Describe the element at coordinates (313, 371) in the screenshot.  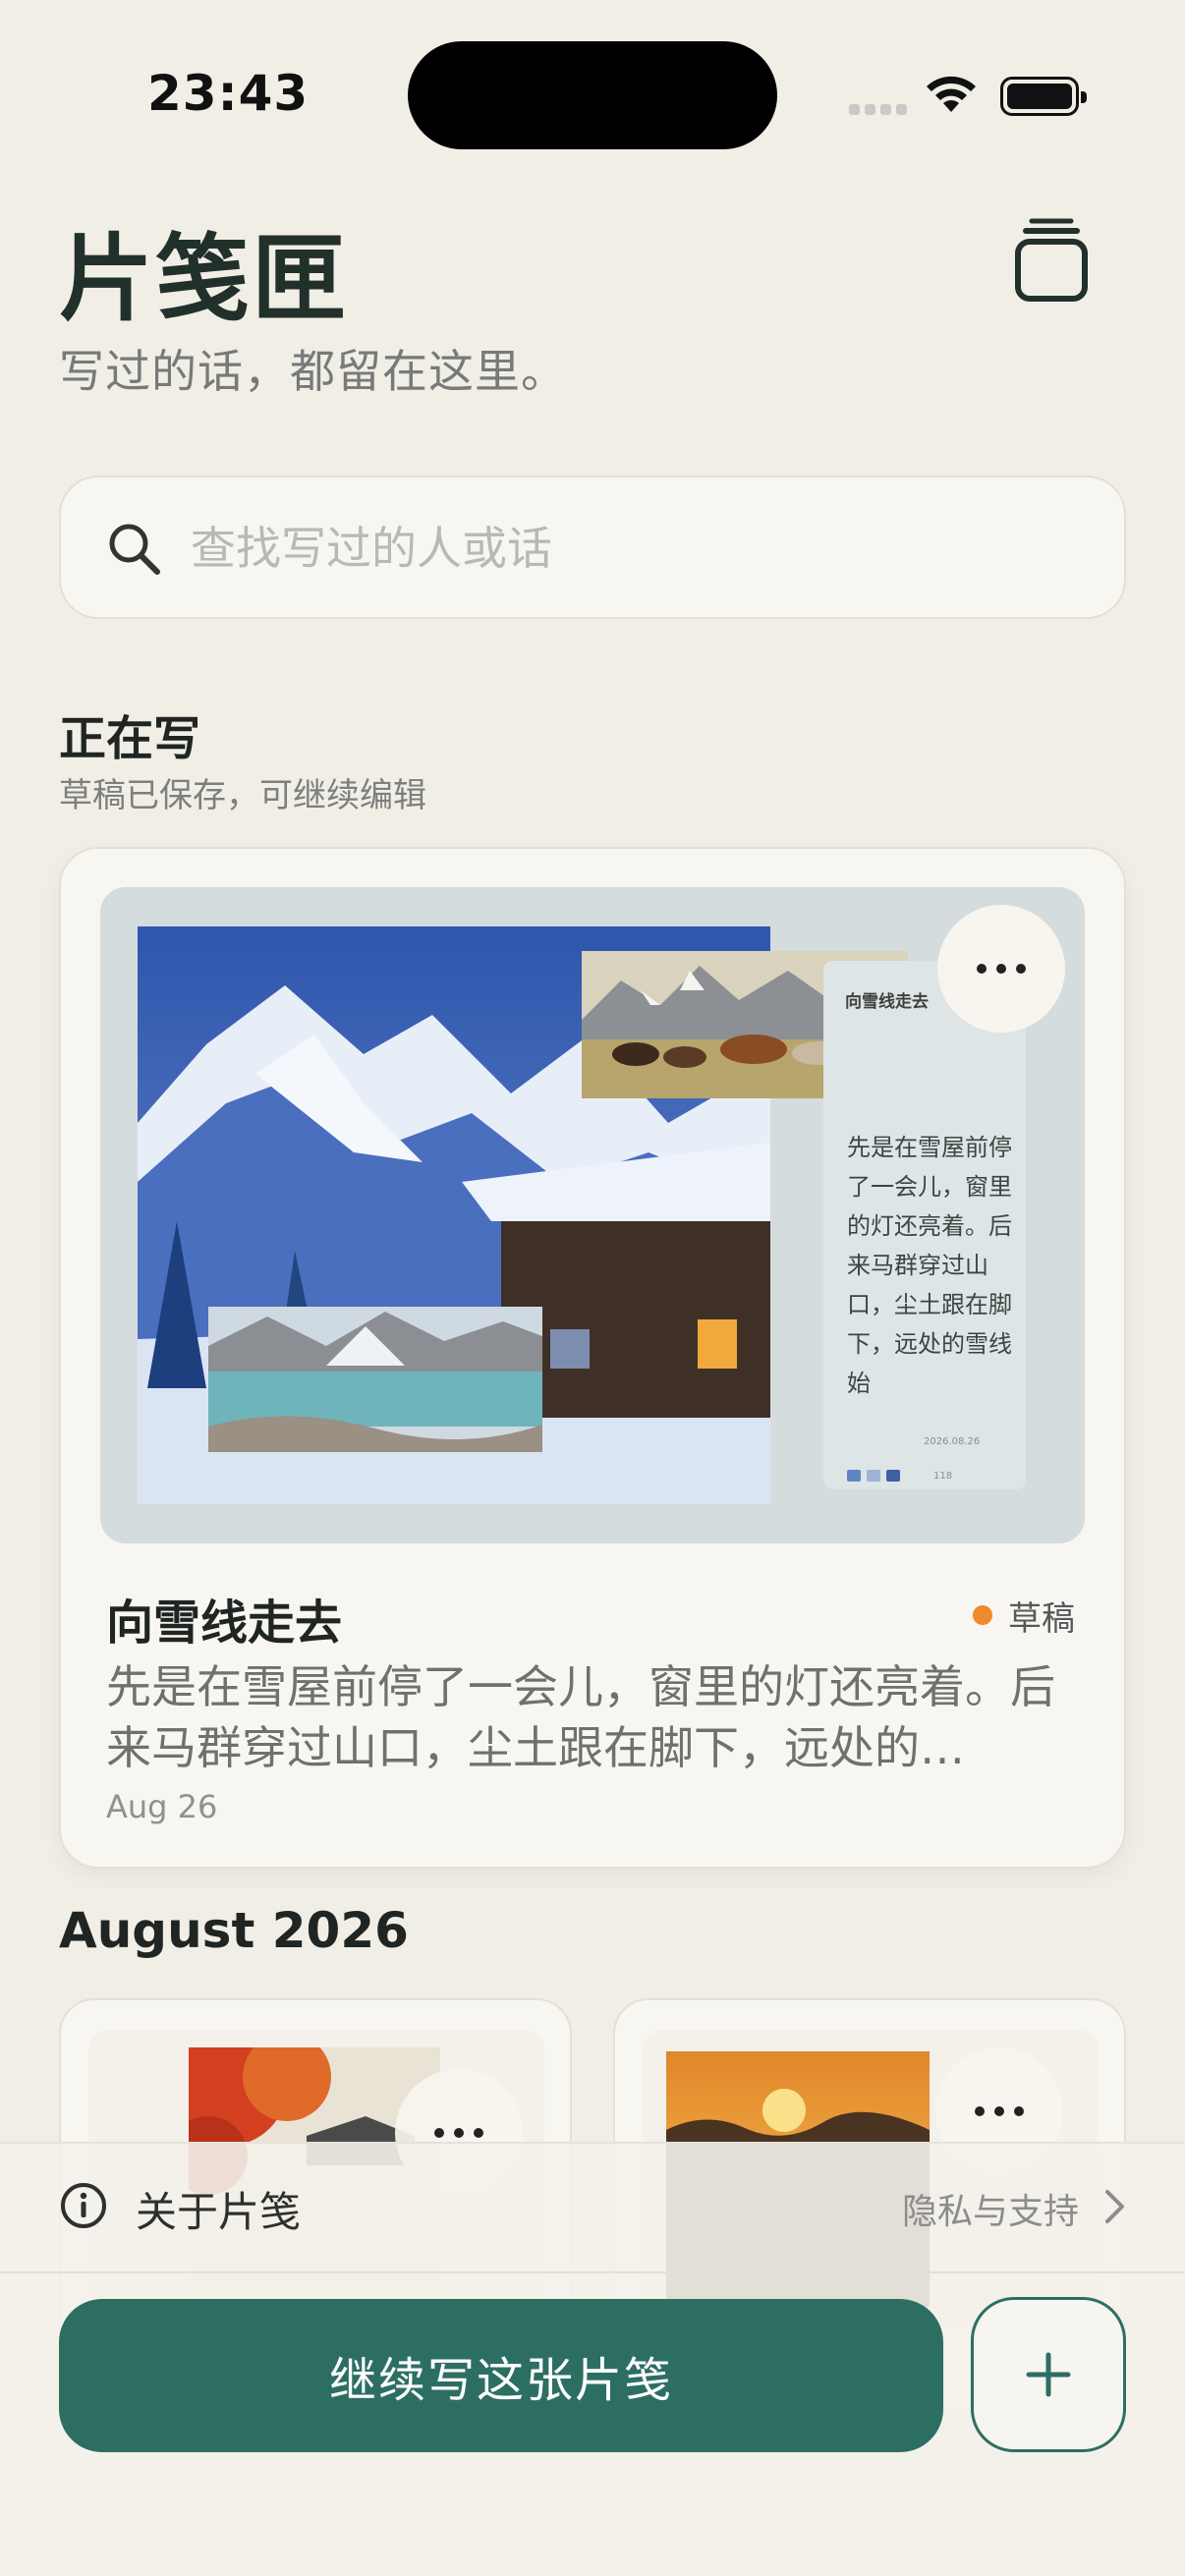
I see `page-subtitle: 写过的话，都留在这里。` at that location.